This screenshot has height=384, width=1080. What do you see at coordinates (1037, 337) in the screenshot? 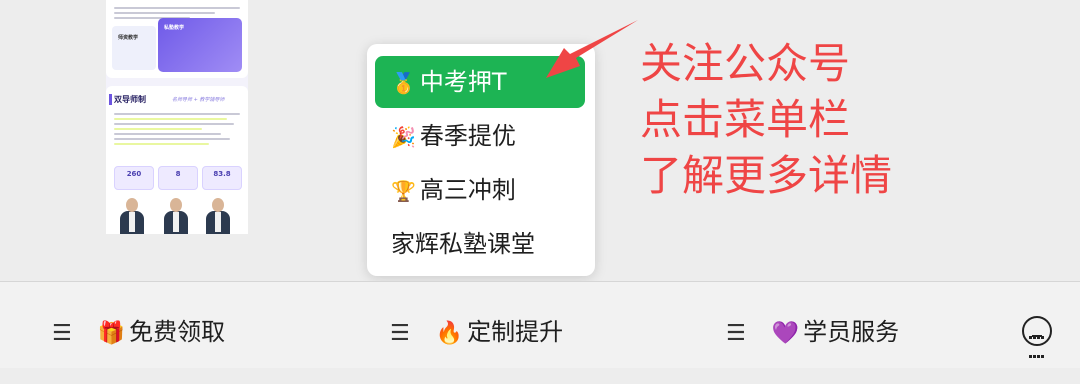
I see `keyboard-icon` at bounding box center [1037, 337].